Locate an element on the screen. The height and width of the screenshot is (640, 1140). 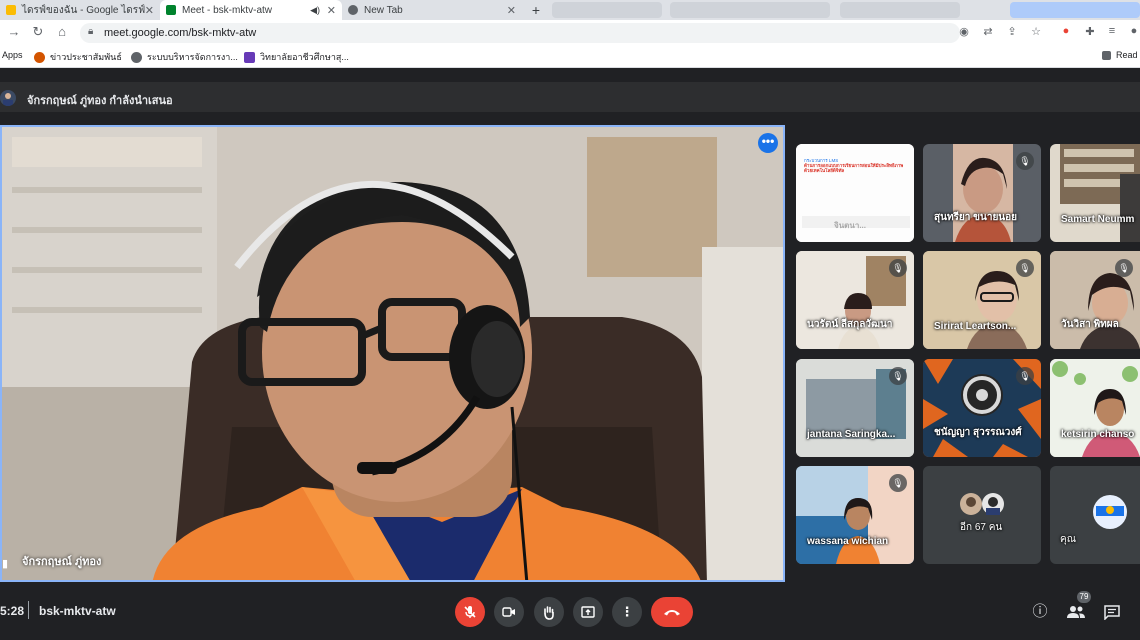
raise-hand-button is located at coordinates (549, 612).